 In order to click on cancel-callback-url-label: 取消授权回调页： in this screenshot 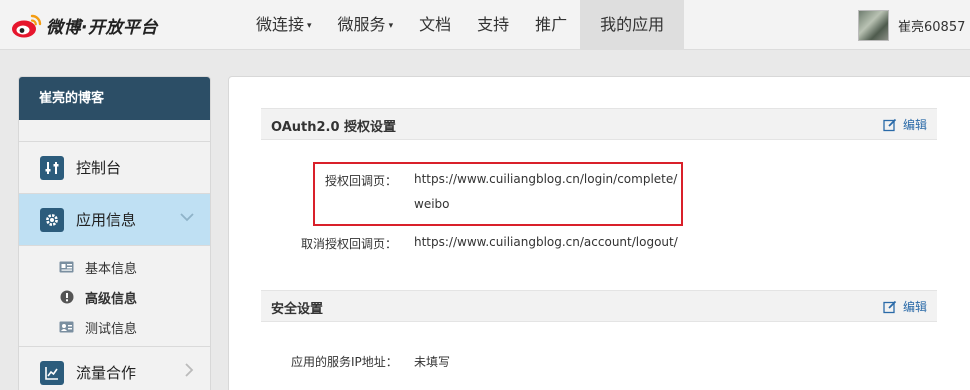, I will do `click(349, 244)`.